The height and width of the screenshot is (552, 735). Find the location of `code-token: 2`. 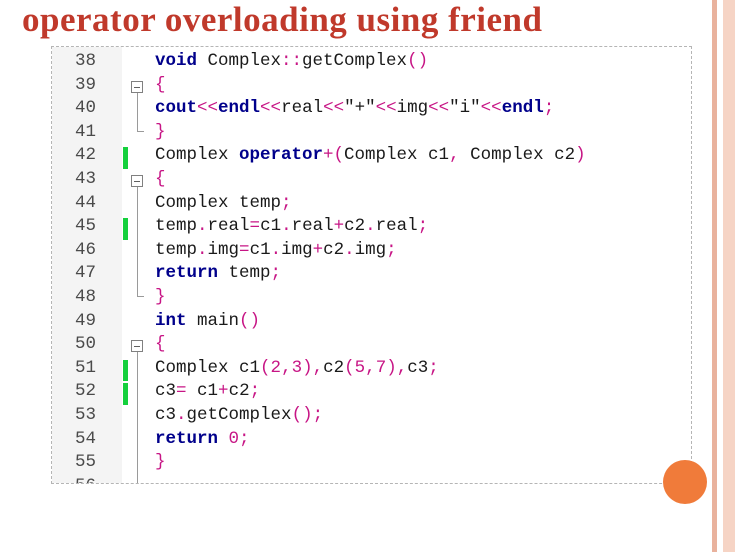

code-token: 2 is located at coordinates (276, 367).